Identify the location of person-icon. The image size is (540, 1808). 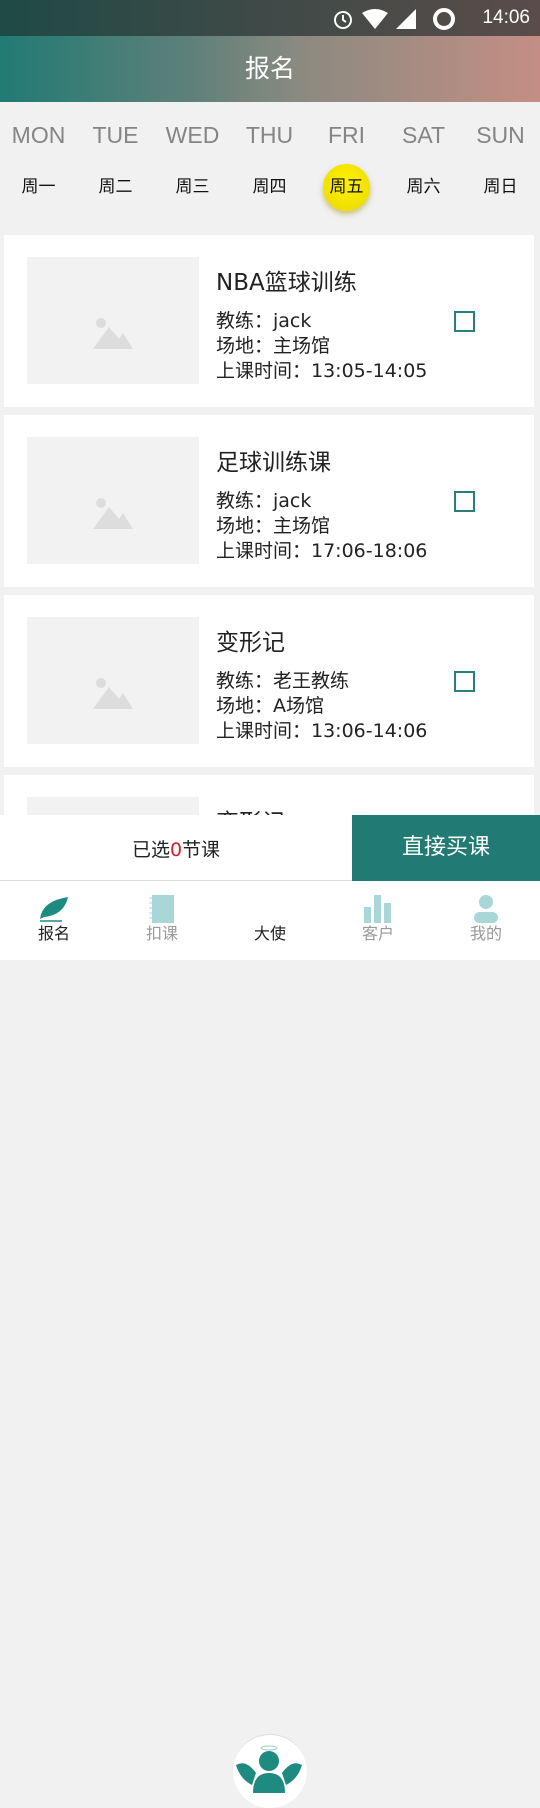
(486, 909).